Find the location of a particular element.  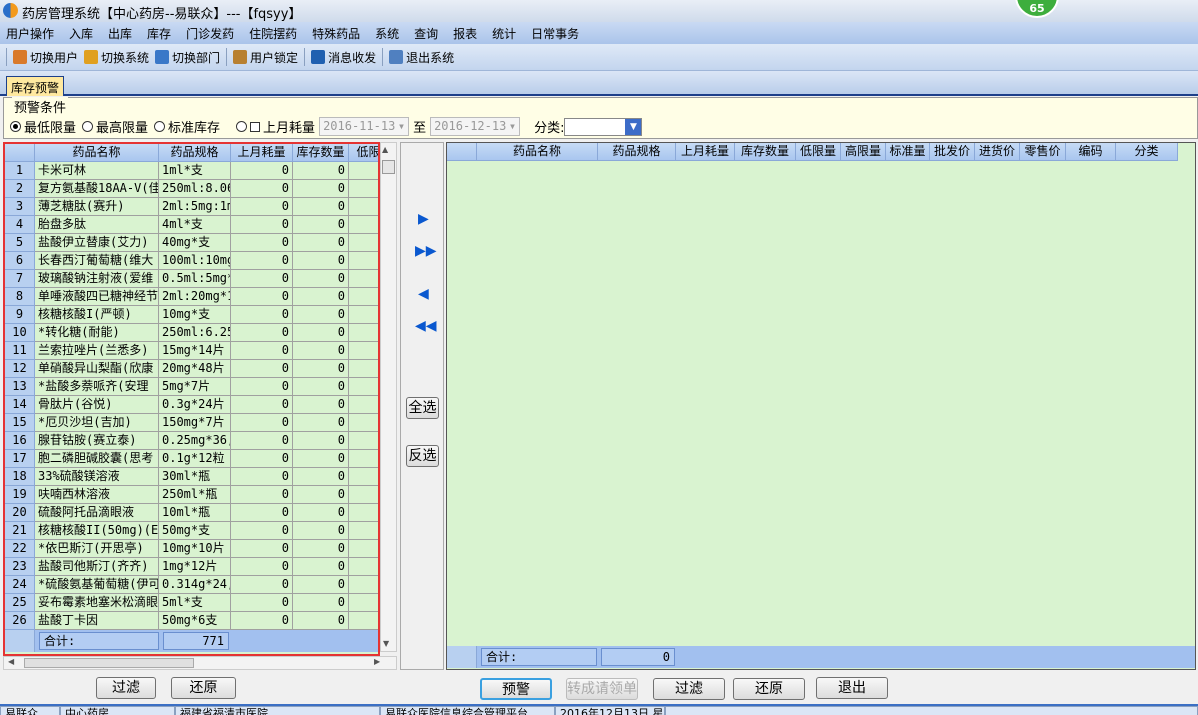

vertical-scrollbar: ▲ ▼ is located at coordinates (388, 397).